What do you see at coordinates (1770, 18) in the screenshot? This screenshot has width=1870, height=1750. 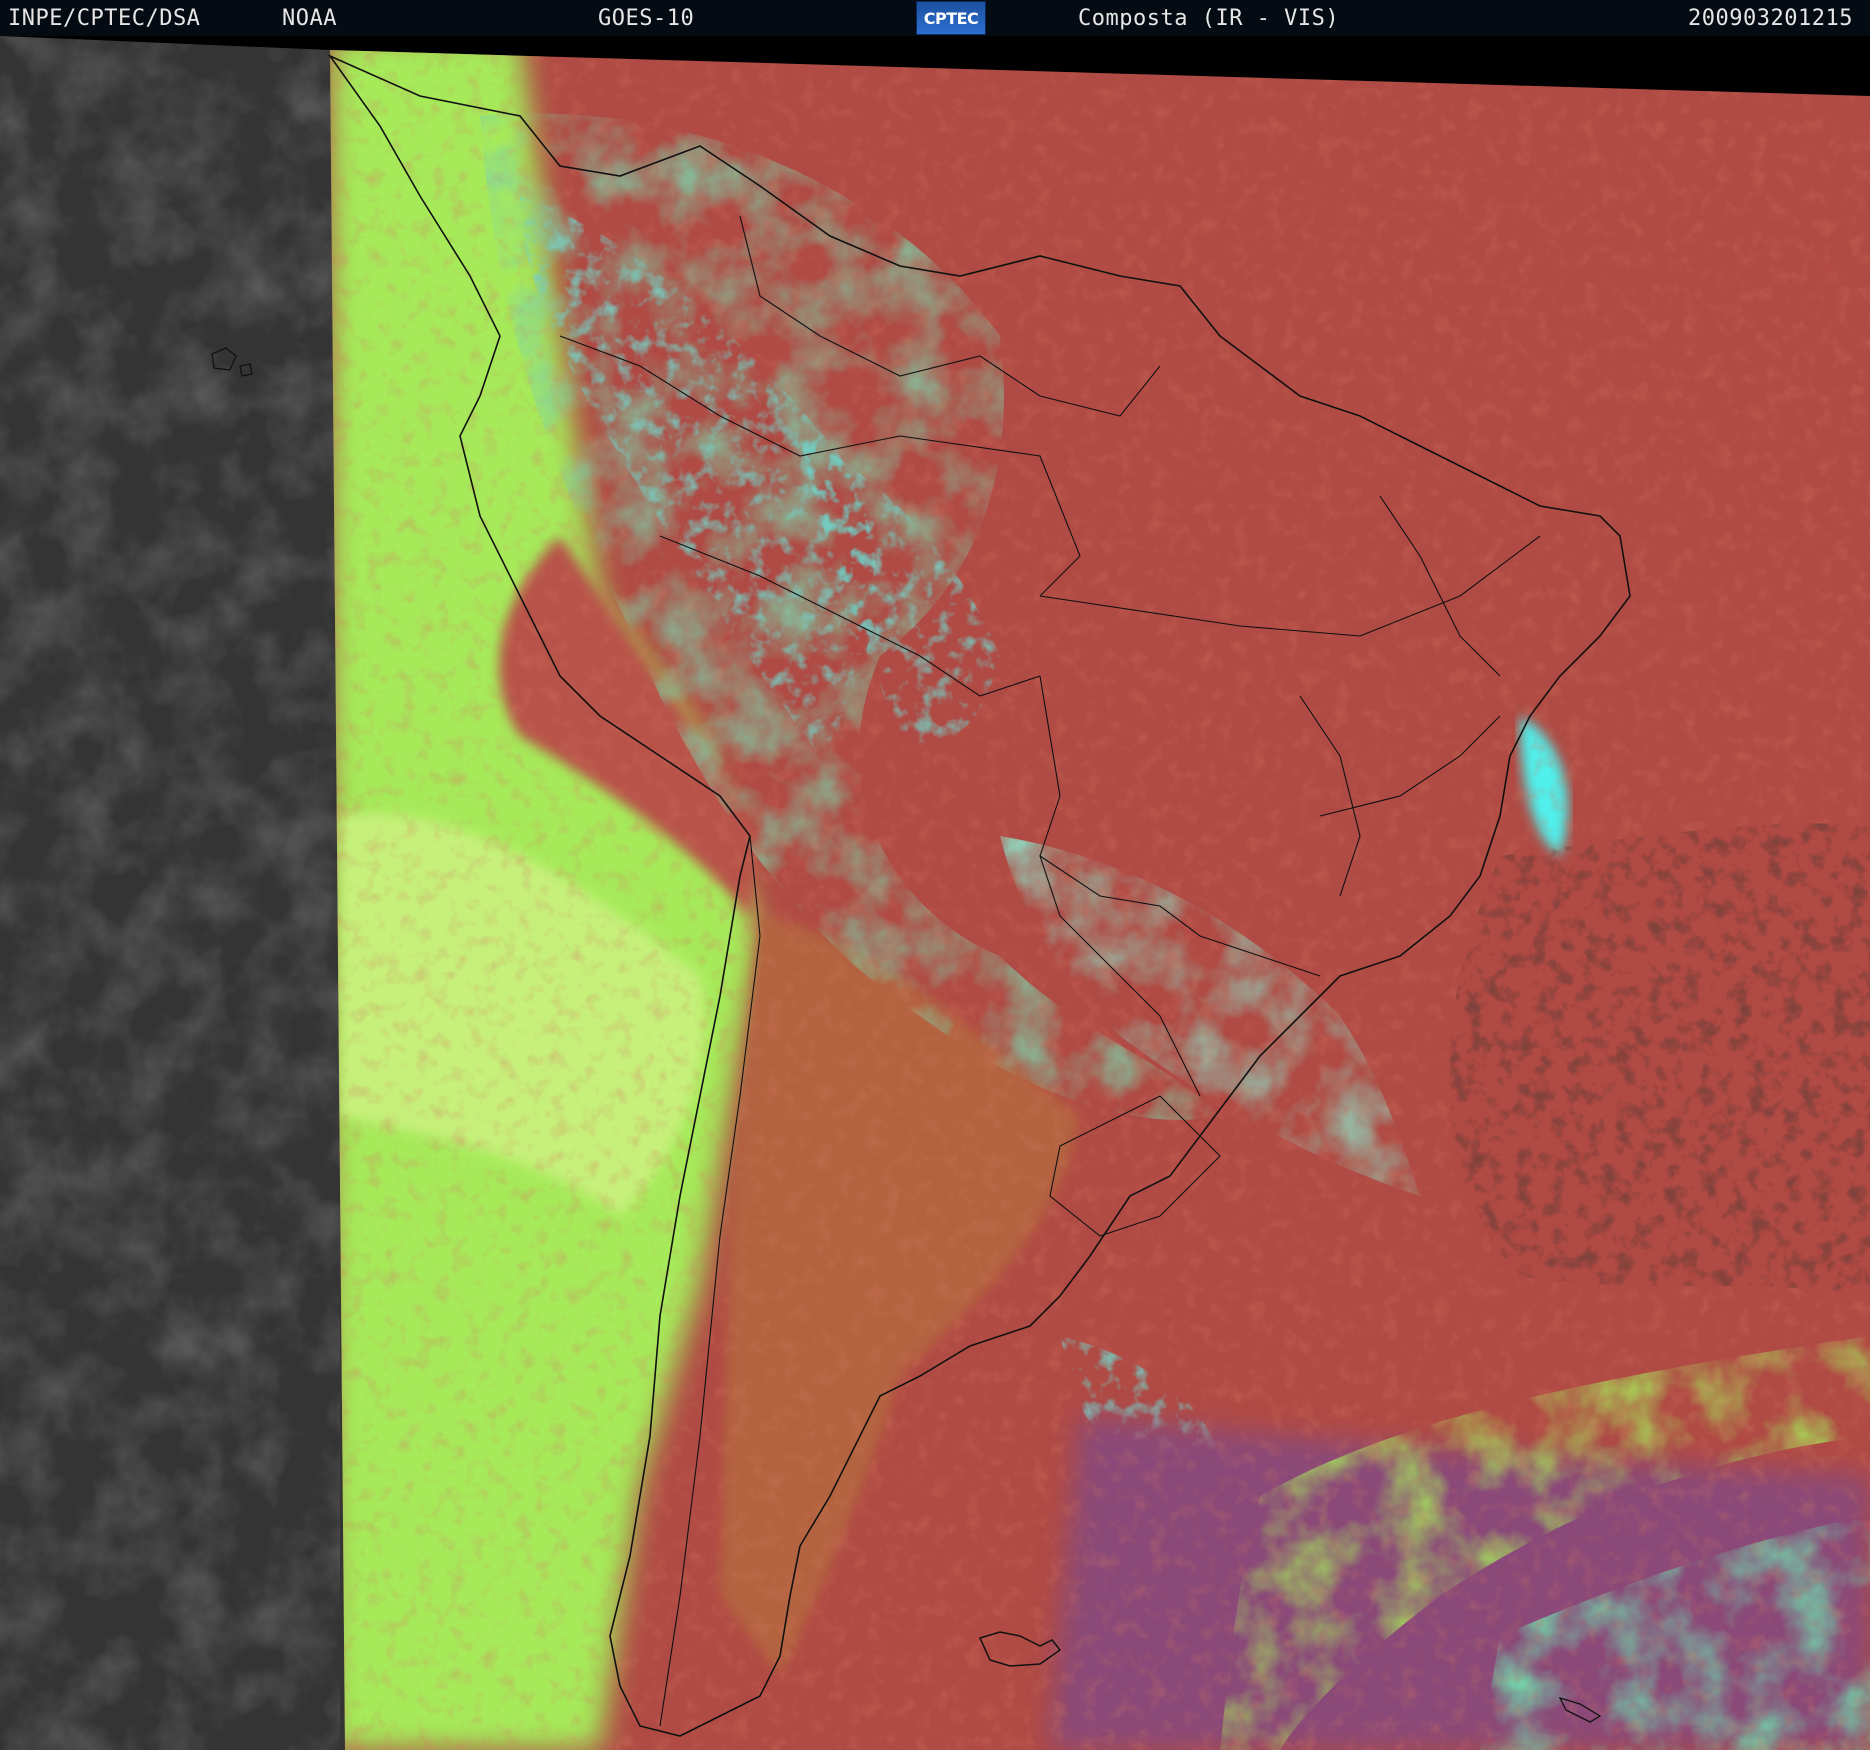 I see `timestamp-label: 200903201215` at bounding box center [1770, 18].